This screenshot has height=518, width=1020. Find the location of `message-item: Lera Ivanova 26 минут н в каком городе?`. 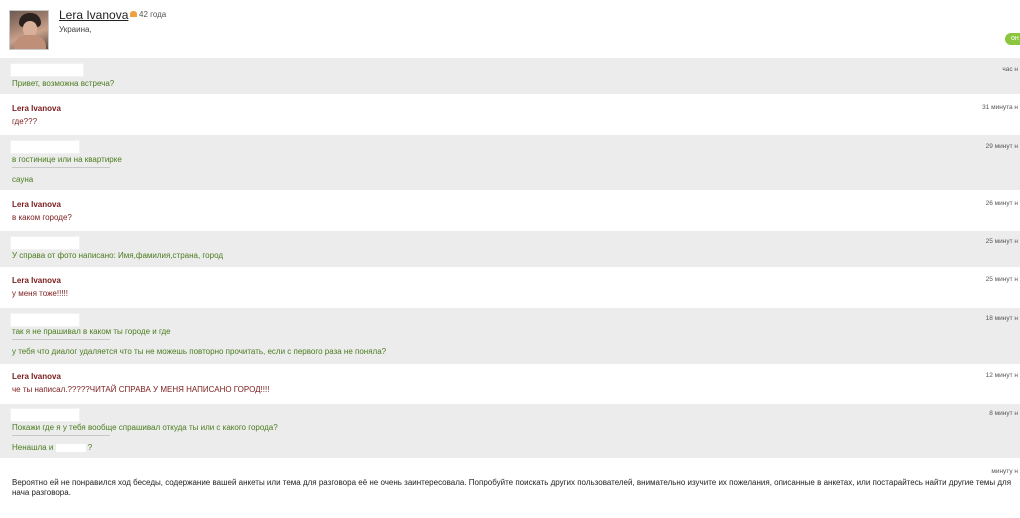

message-item: Lera Ivanova 26 минут н в каком городе? is located at coordinates (510, 210).